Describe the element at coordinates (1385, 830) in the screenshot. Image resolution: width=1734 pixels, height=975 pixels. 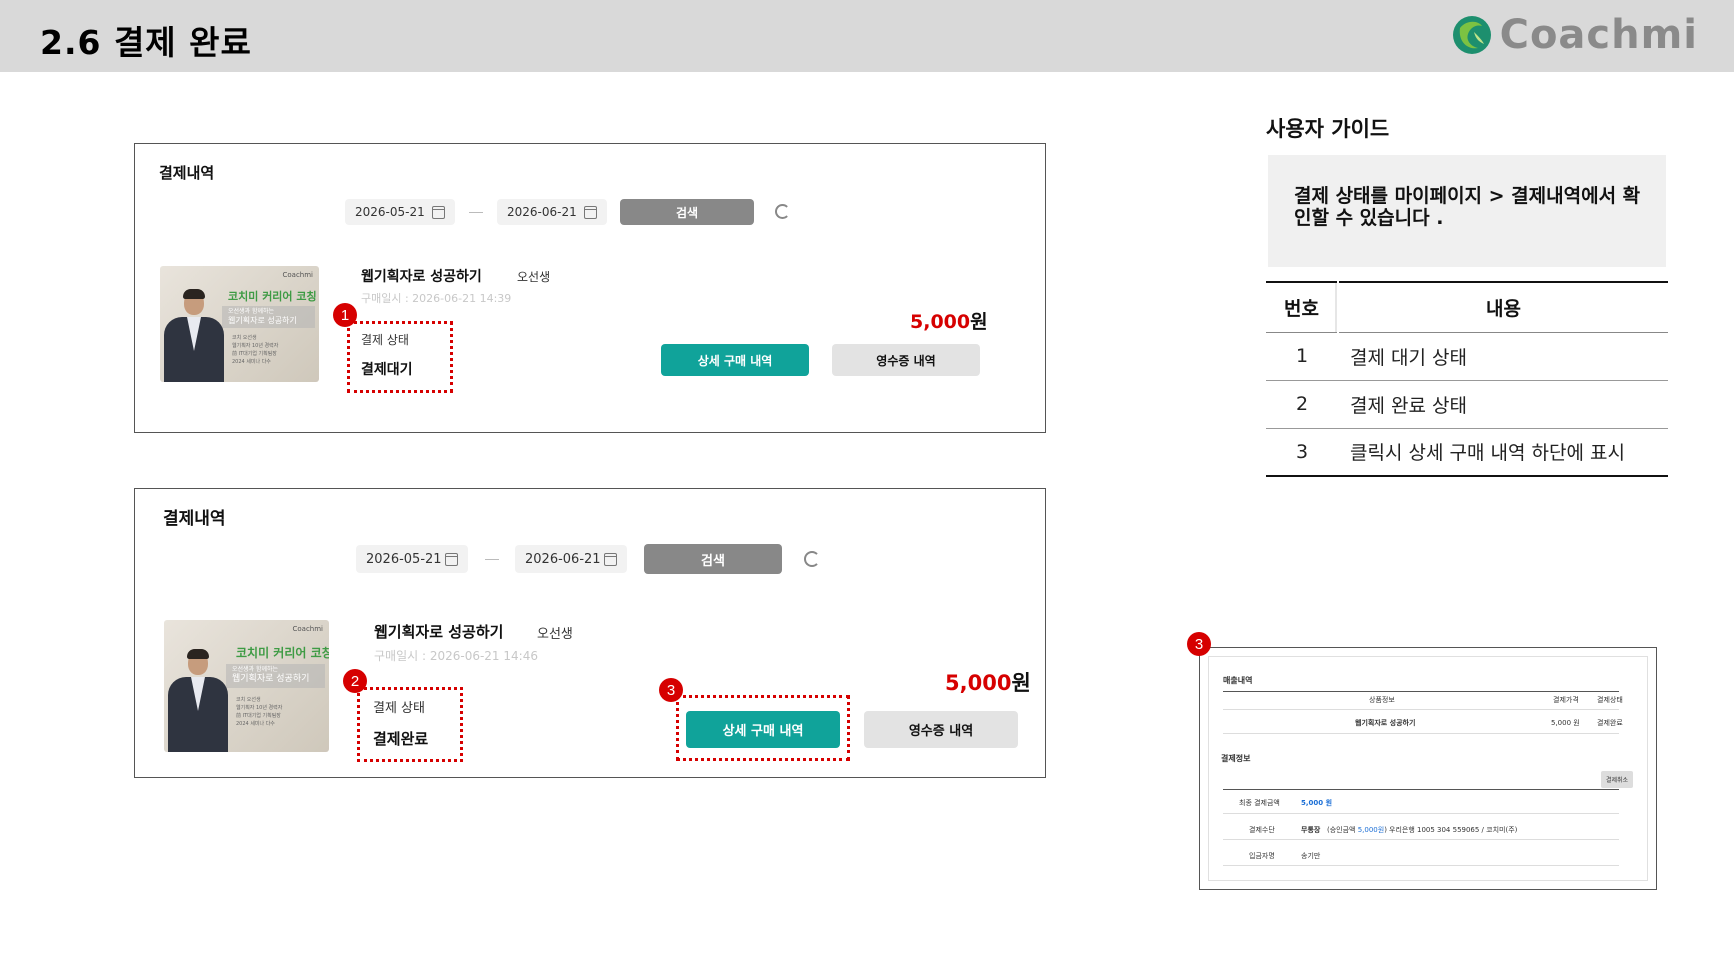
I see `approved-amount-suffix: )` at that location.